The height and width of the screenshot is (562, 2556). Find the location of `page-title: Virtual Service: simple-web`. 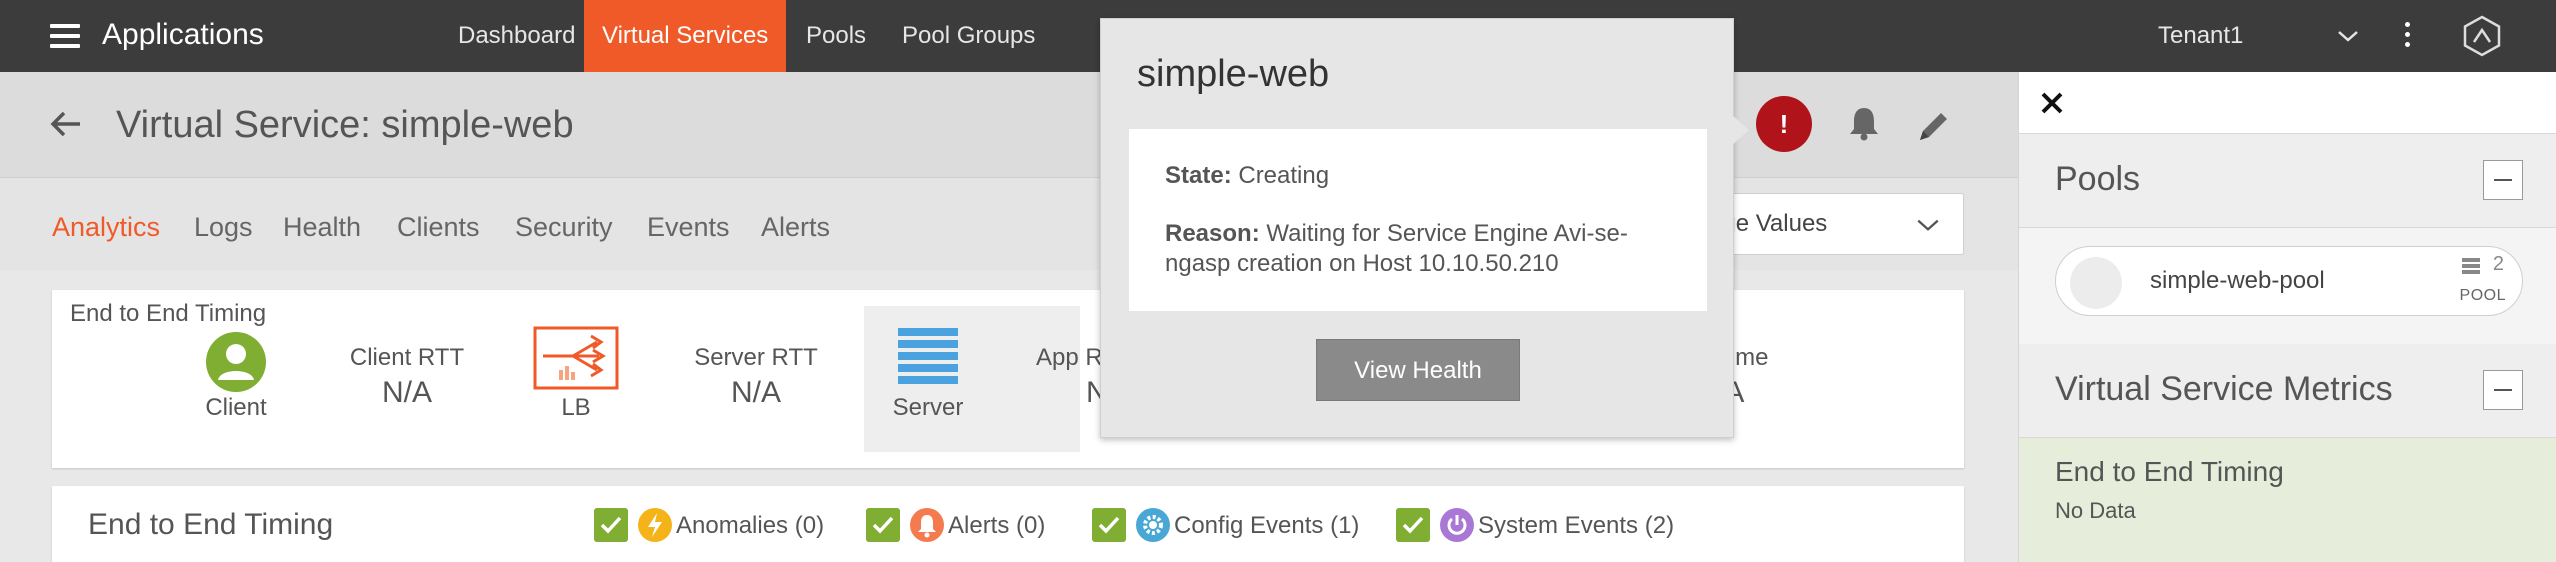

page-title: Virtual Service: simple-web is located at coordinates (345, 125).